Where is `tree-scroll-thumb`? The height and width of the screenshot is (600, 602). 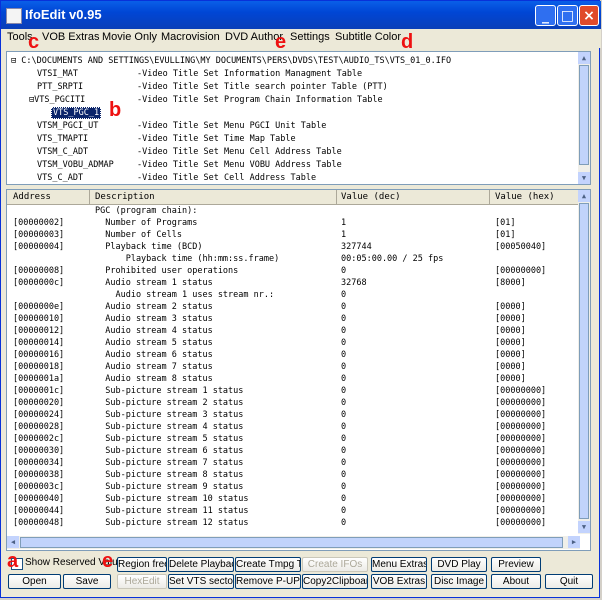 tree-scroll-thumb is located at coordinates (584, 115).